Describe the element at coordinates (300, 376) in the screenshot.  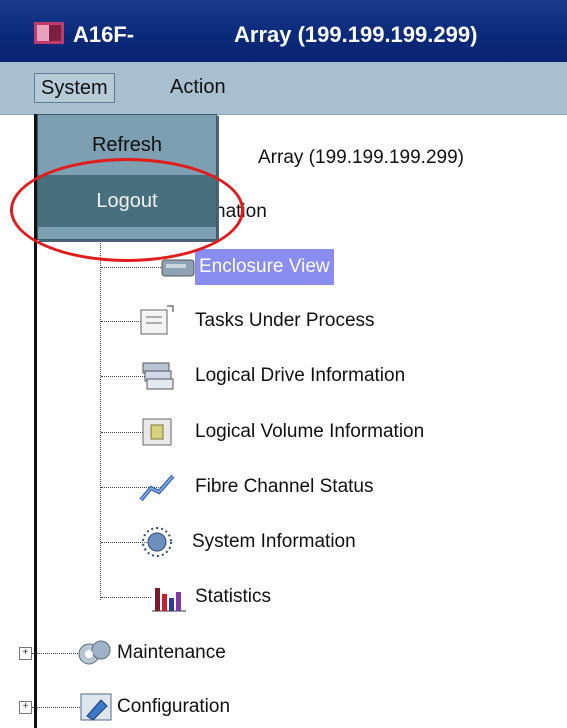
I see `tree-item-logical-drive-information: Logical Drive Information` at that location.